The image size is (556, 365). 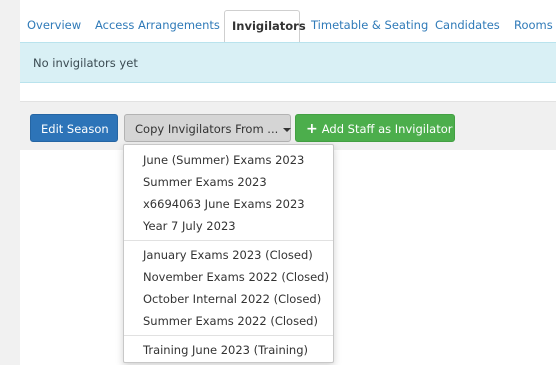 I want to click on add-staff-label: Add Staff as Invigilator, so click(x=387, y=129).